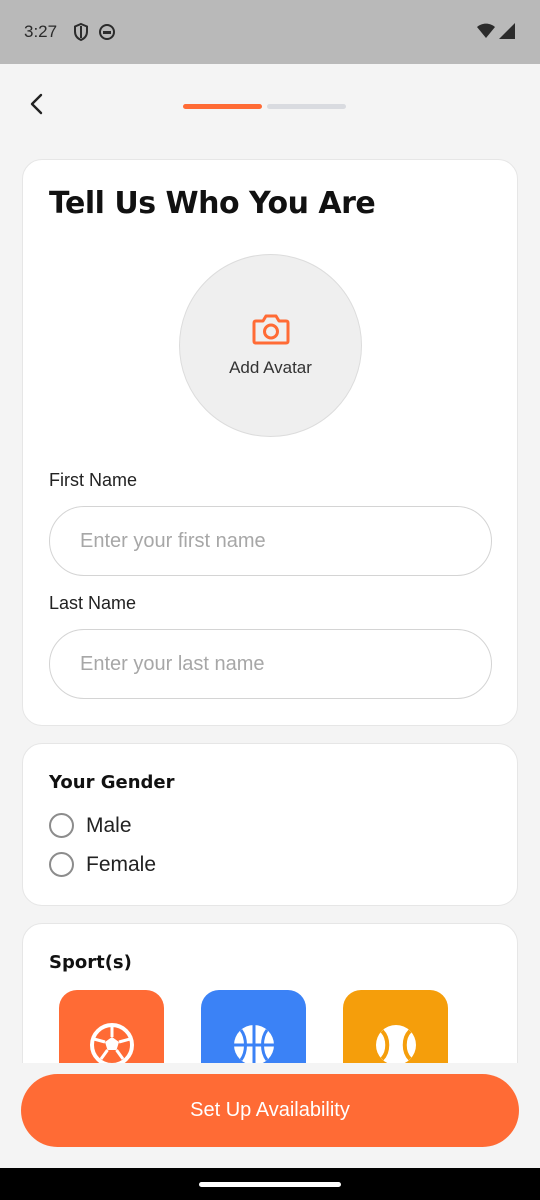  I want to click on top-navigation, so click(270, 107).